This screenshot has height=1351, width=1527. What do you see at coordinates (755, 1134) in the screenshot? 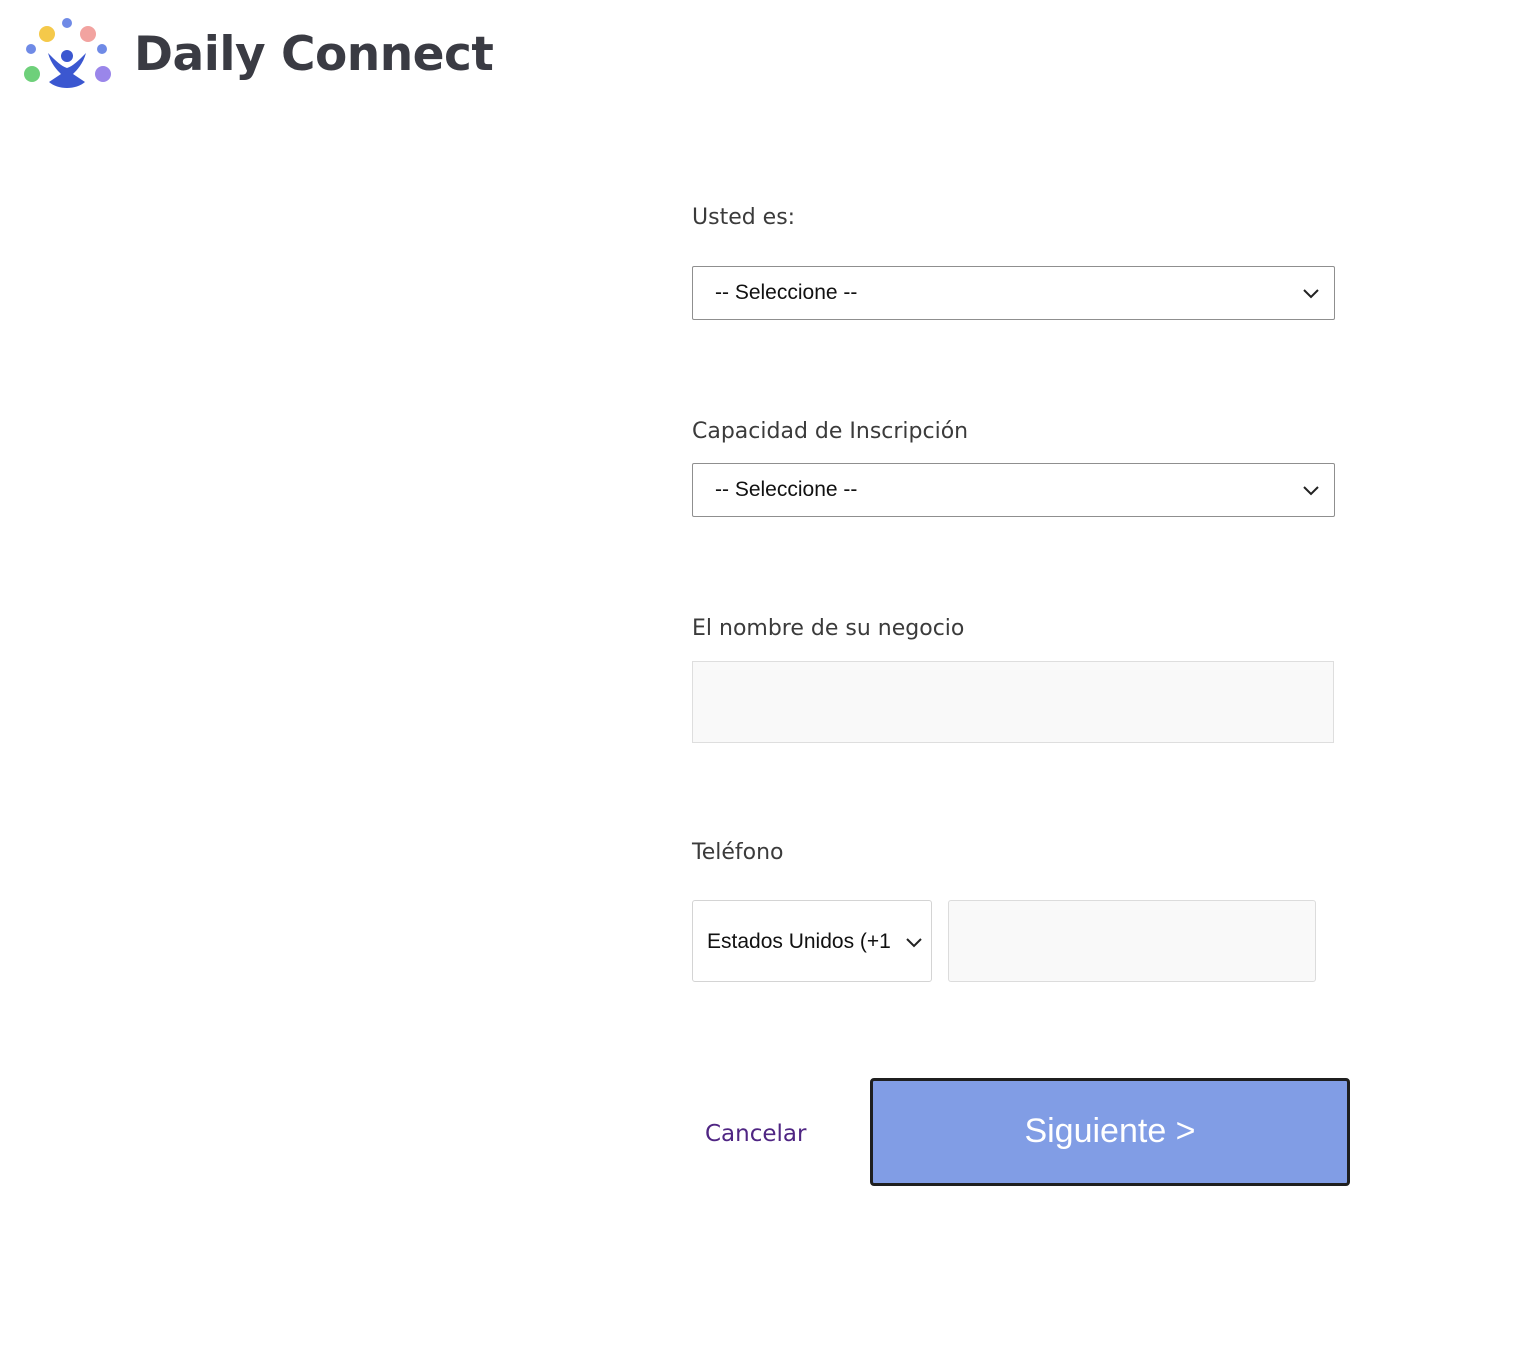
I see `cancel-link: Cancelar` at bounding box center [755, 1134].